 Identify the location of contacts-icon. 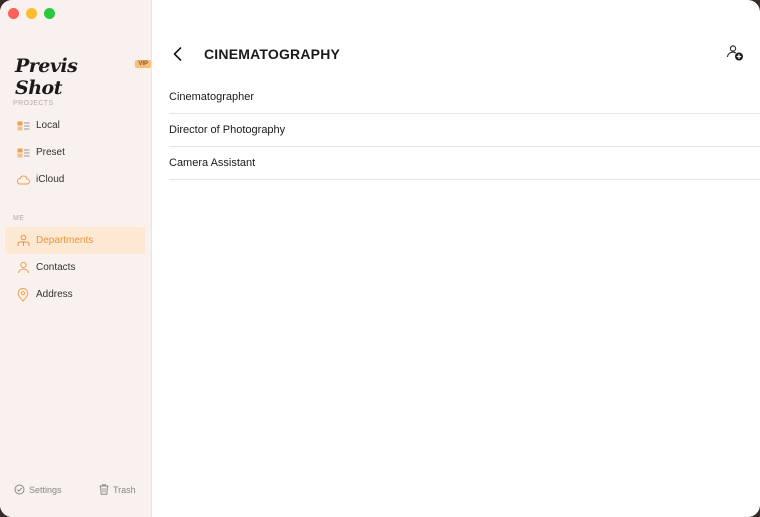
(23, 268).